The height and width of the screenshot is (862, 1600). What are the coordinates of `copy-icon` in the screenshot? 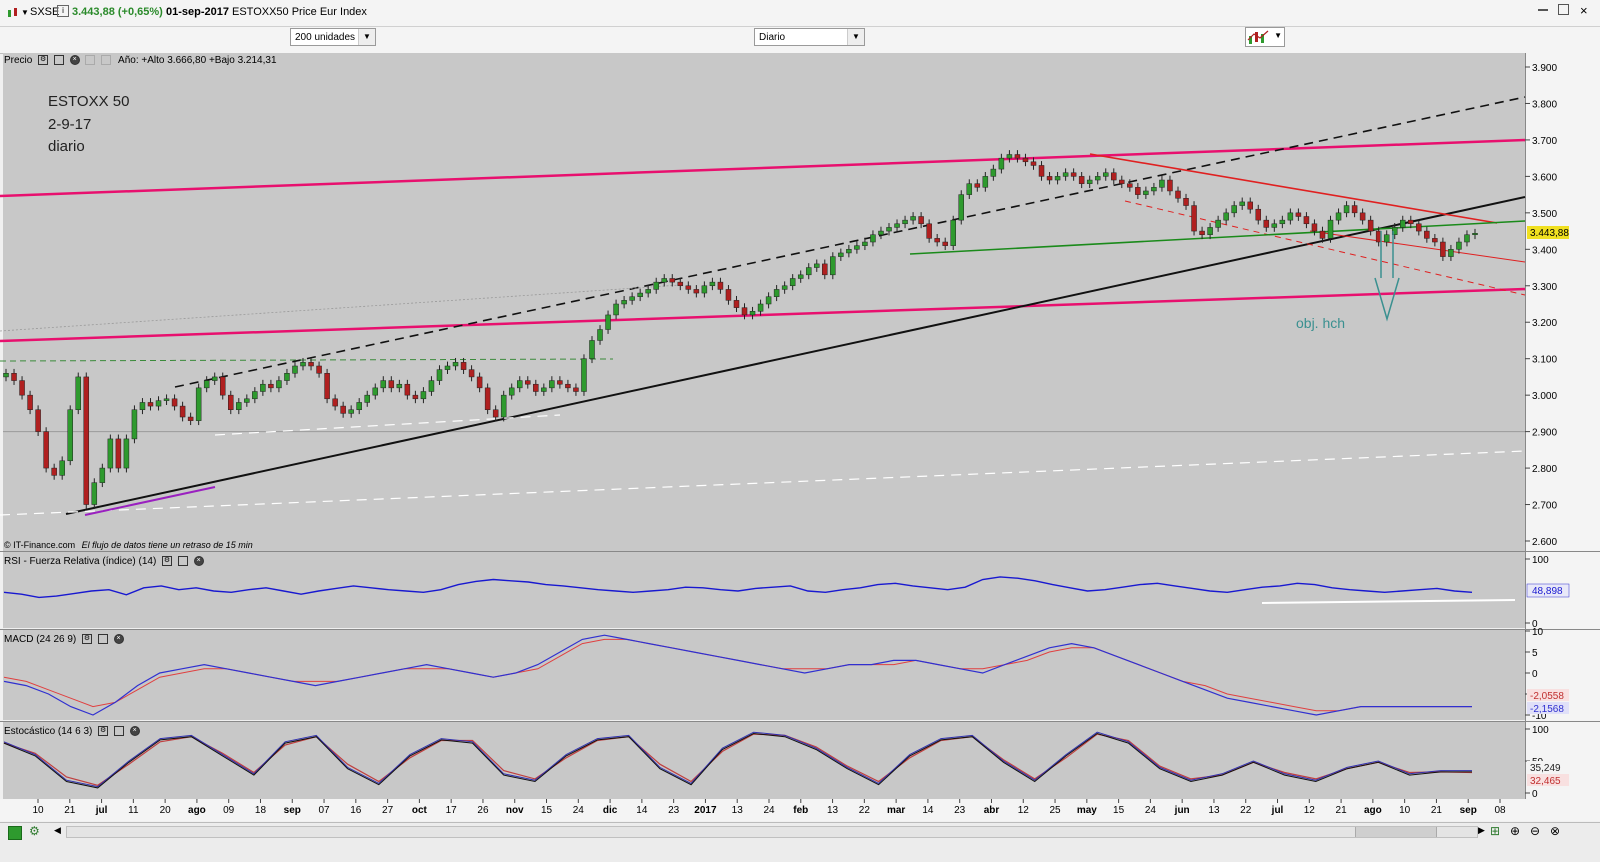 It's located at (90, 60).